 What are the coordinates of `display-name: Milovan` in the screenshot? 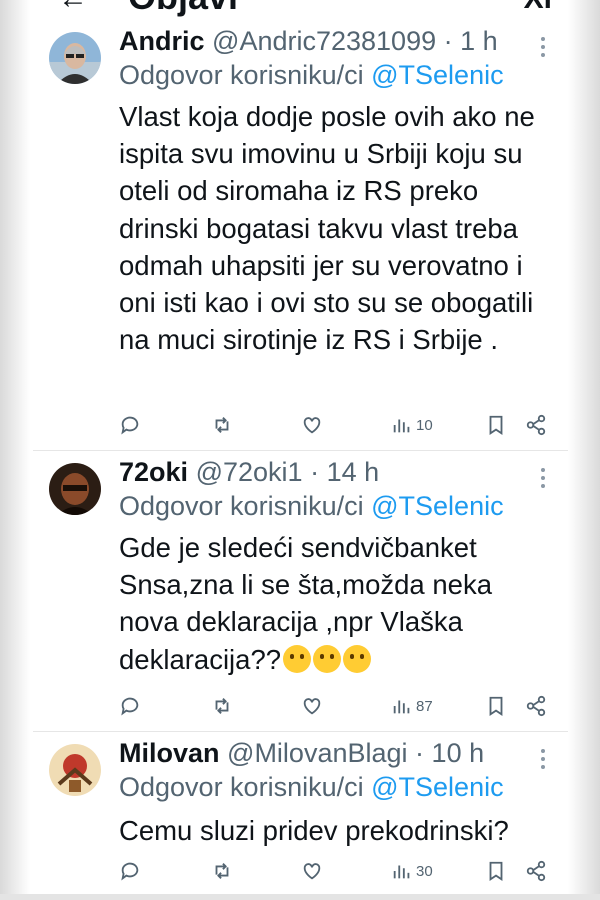 It's located at (169, 753).